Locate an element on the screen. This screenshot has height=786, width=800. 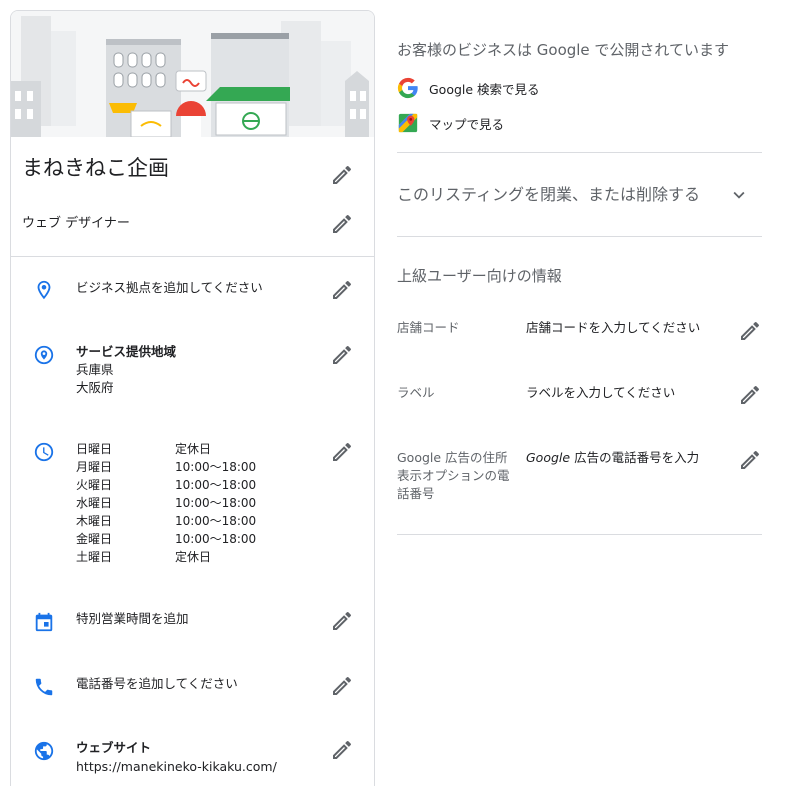
store-code-label: 店舗コード is located at coordinates (428, 327).